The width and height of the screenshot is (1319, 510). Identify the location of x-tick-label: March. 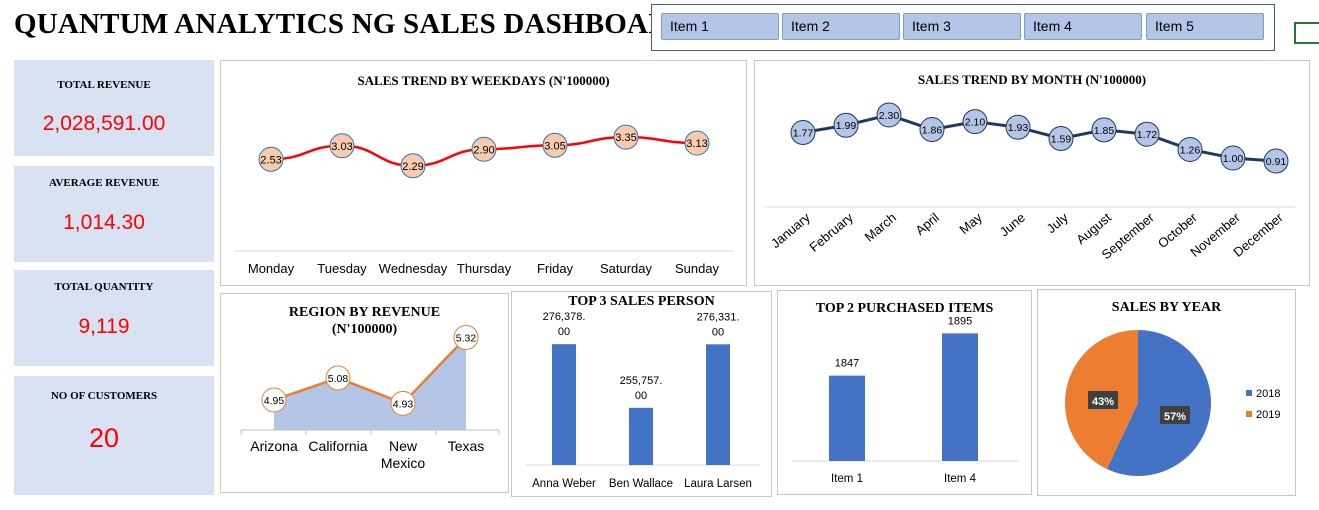
(880, 227).